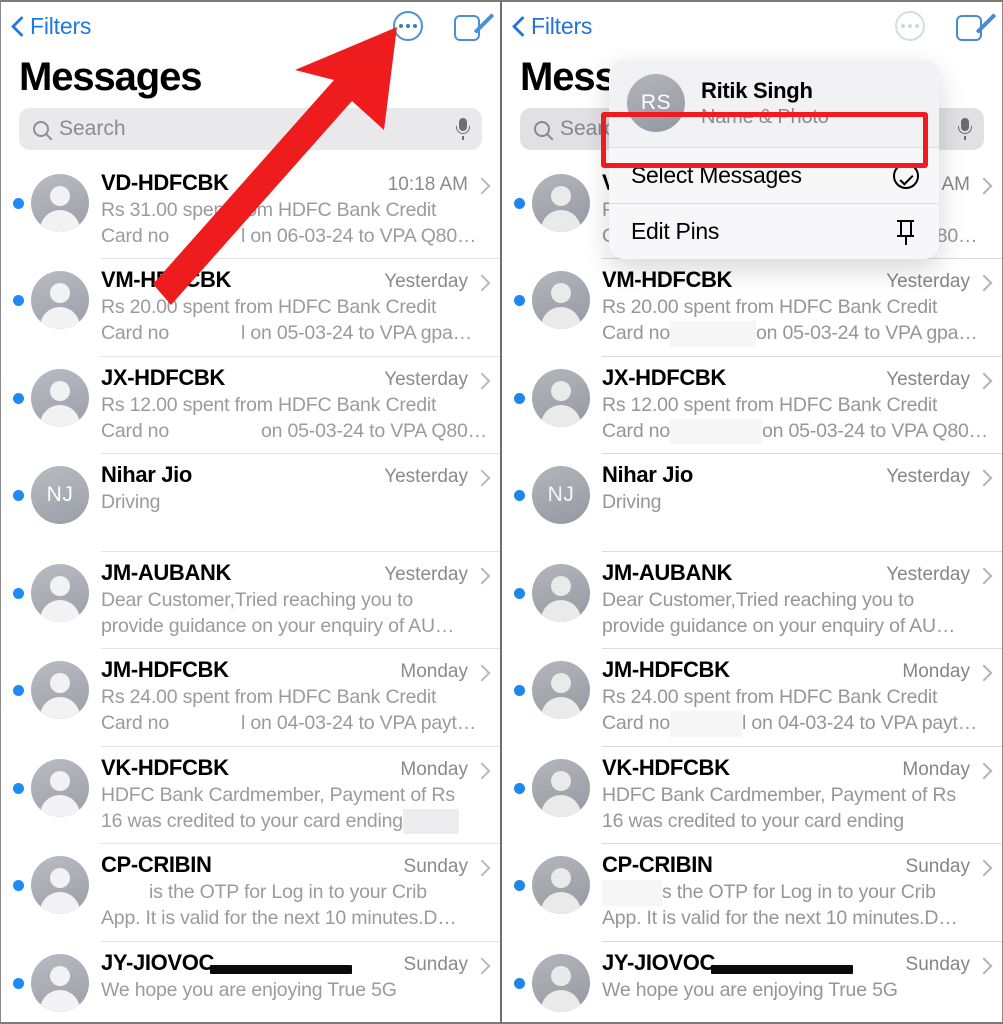 Image resolution: width=1003 pixels, height=1024 pixels. I want to click on snippet-line-1: HDFC Bank Cardmember, Payment of Rs, so click(779, 794).